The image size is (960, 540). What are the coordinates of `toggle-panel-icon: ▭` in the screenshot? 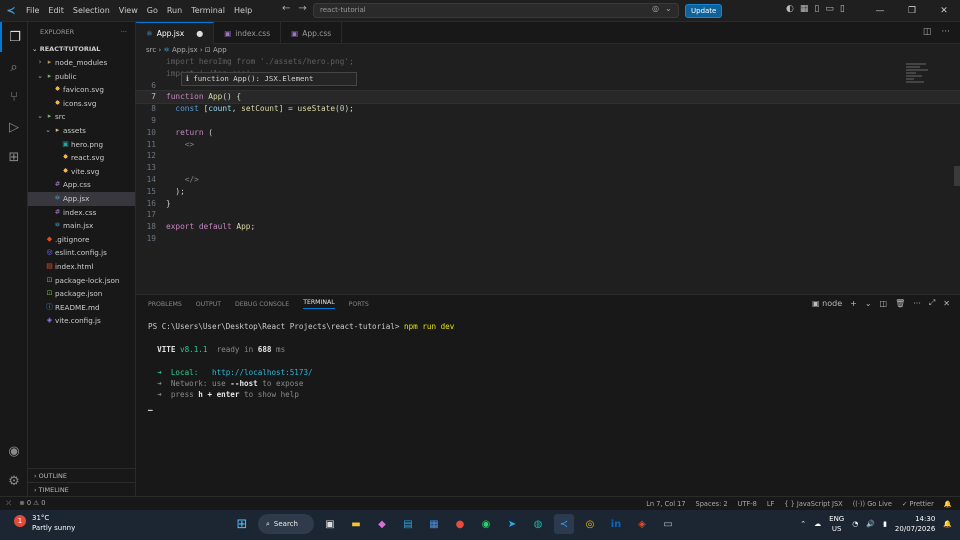 It's located at (829, 9).